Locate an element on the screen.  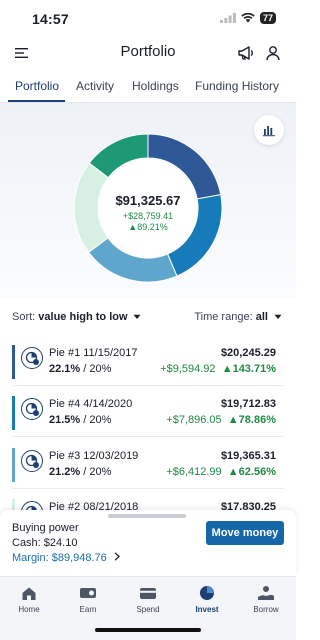
portfolio-summary: $91,325.67 +$28,759.41 ▲89.21% is located at coordinates (148, 212).